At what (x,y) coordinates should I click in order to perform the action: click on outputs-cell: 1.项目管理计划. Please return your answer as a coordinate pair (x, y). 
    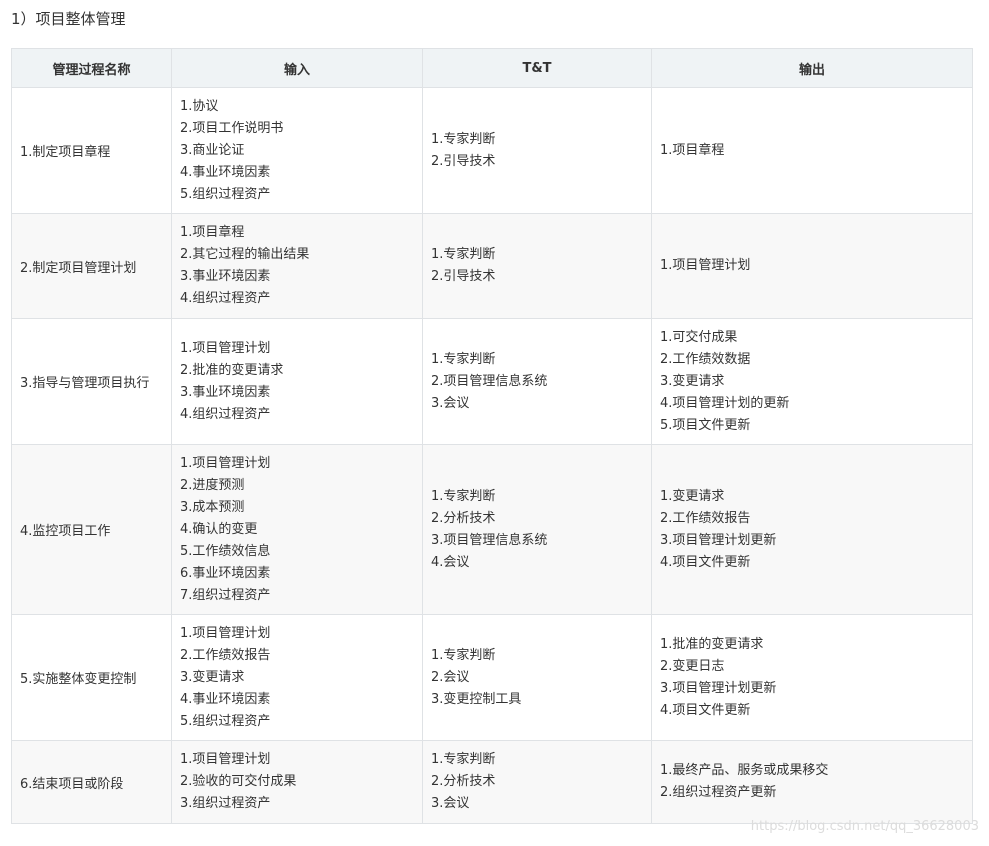
    Looking at the image, I should click on (812, 266).